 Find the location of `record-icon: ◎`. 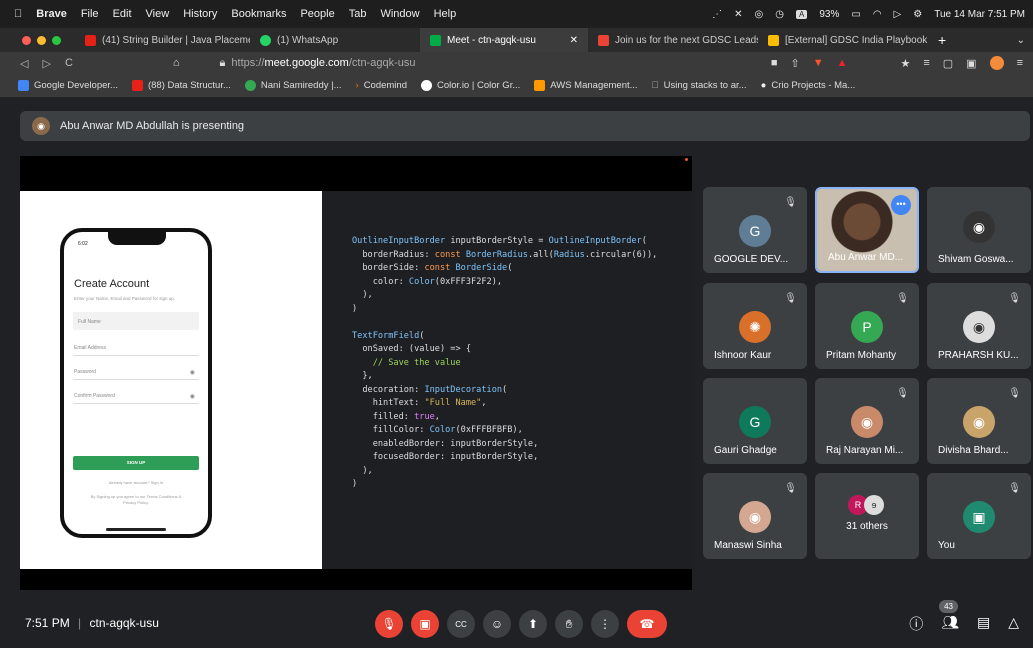

record-icon: ◎ is located at coordinates (759, 14).